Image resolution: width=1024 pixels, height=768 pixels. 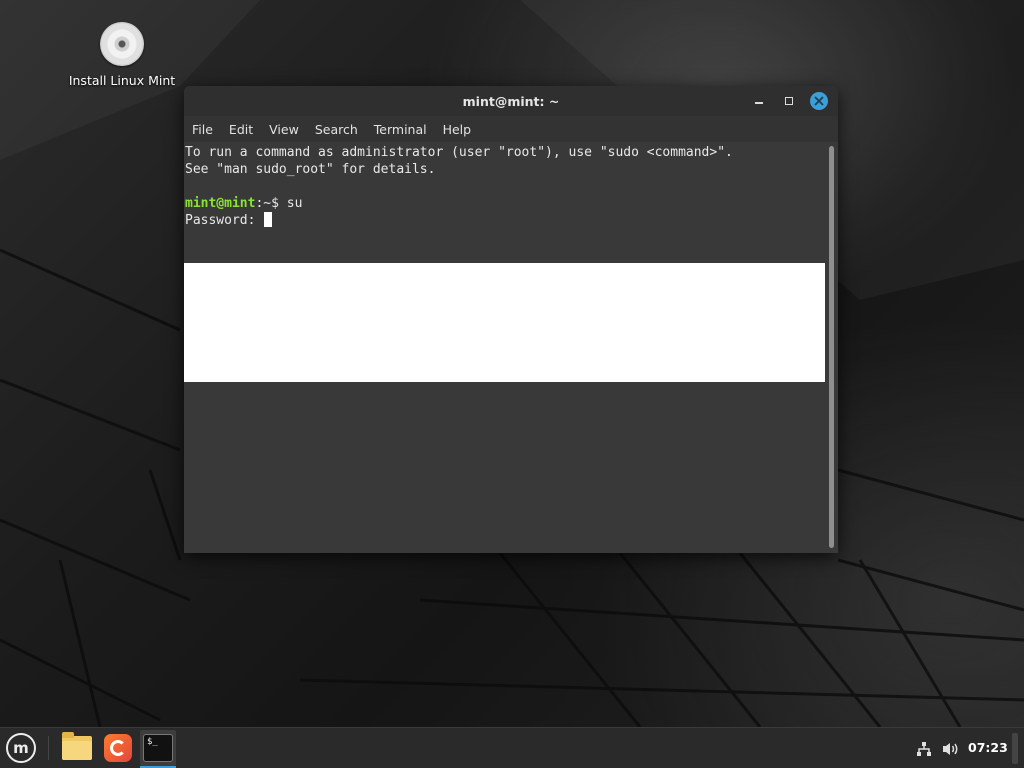 I want to click on window-titlebar: mint@mint: ~, so click(x=511, y=101).